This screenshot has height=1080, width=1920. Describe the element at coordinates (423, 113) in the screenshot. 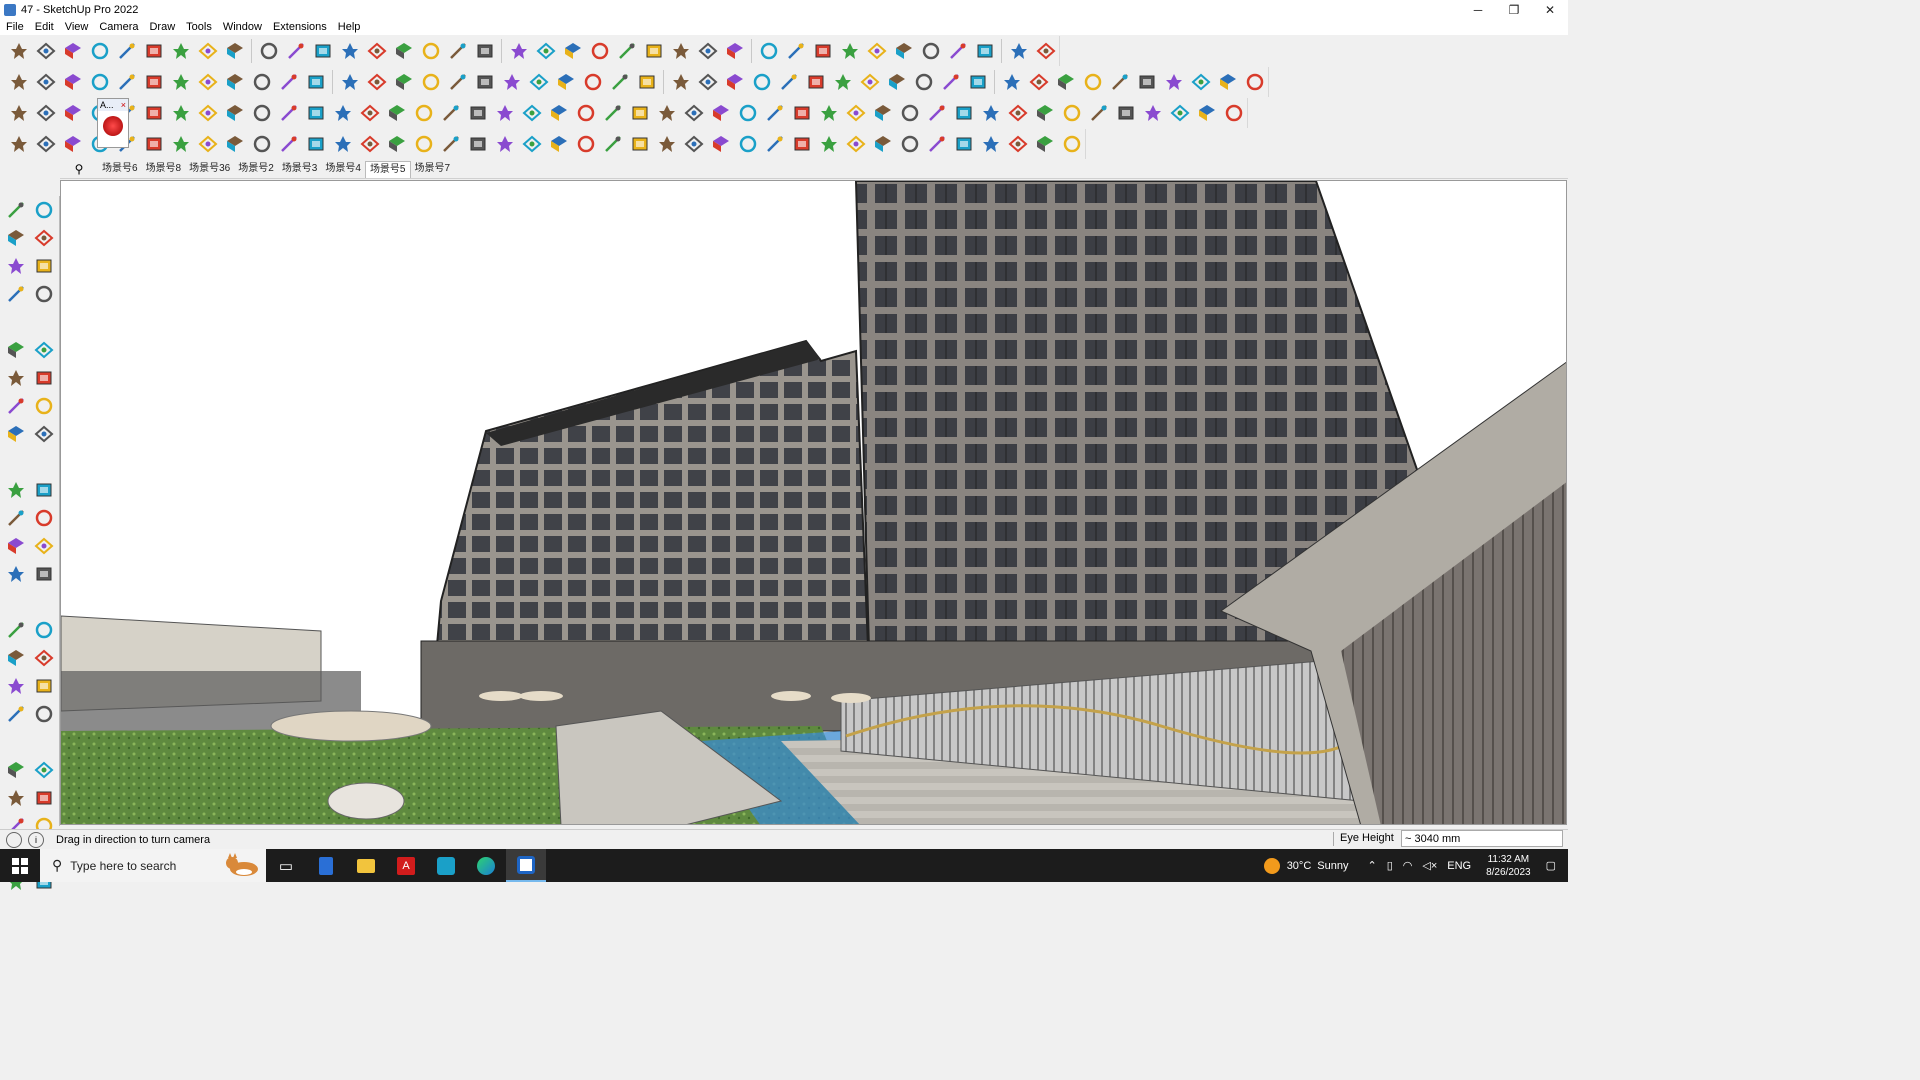

I see `row3-tool-16-icon` at that location.